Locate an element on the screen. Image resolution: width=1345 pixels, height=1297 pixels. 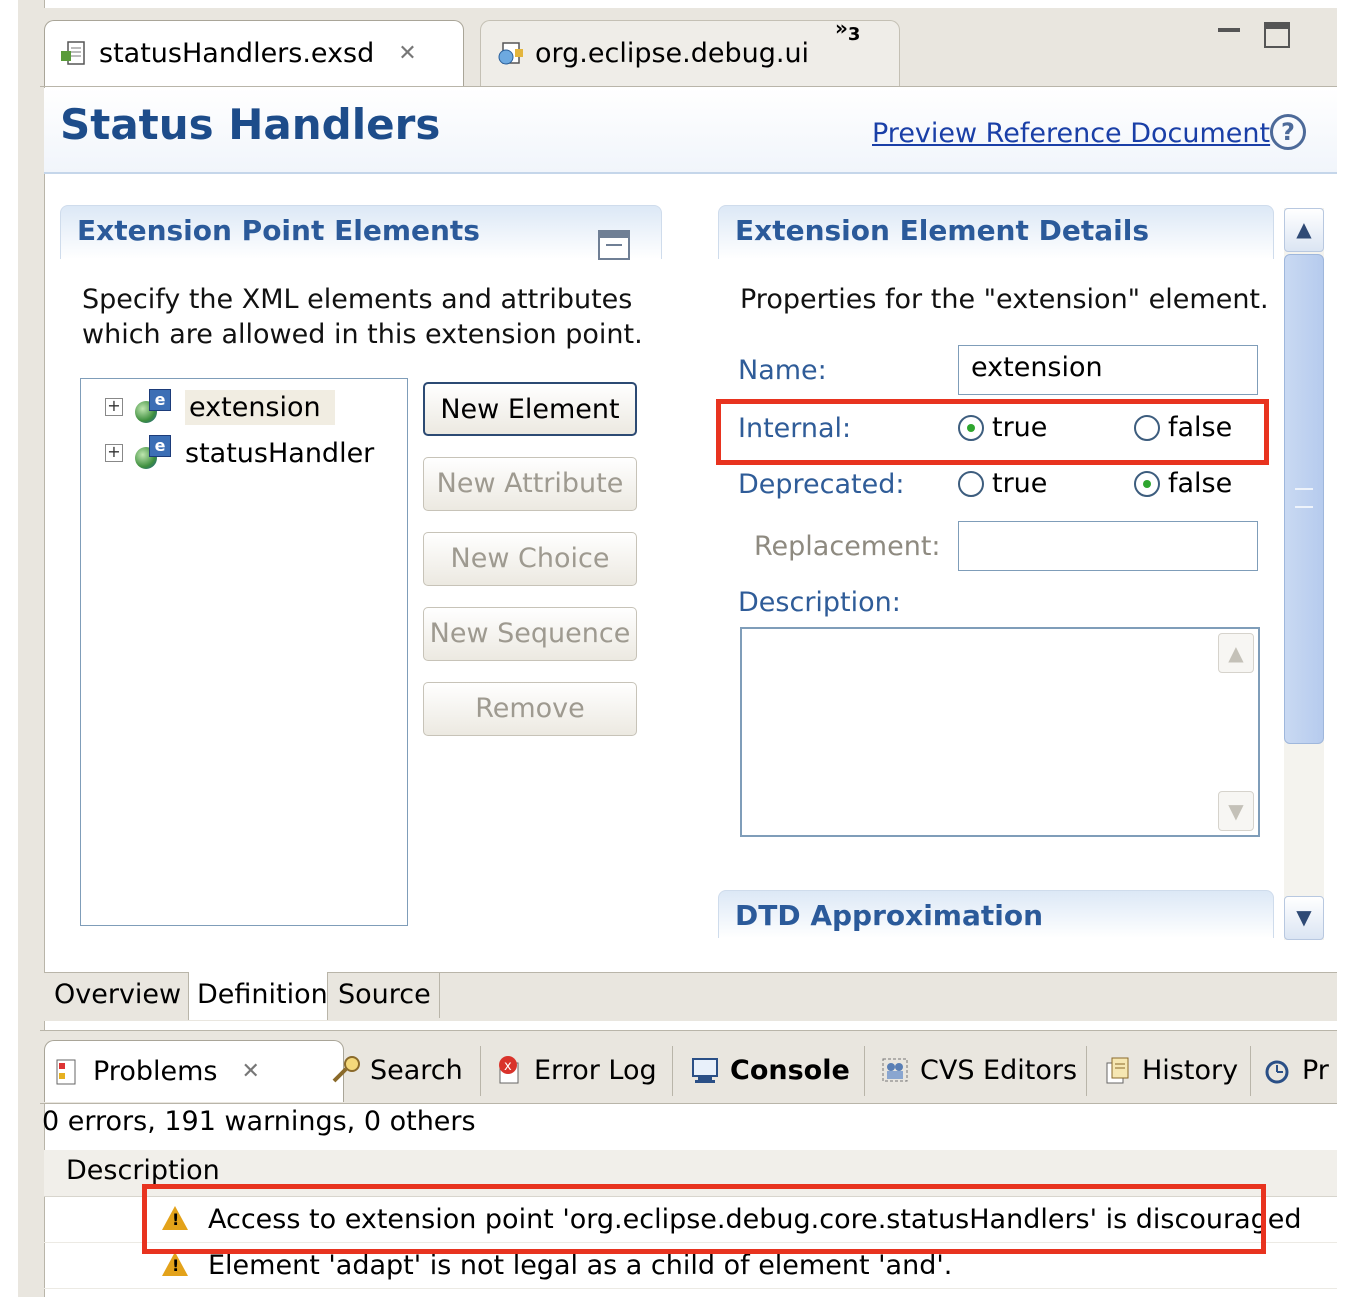
tab-source: Source is located at coordinates (385, 995).